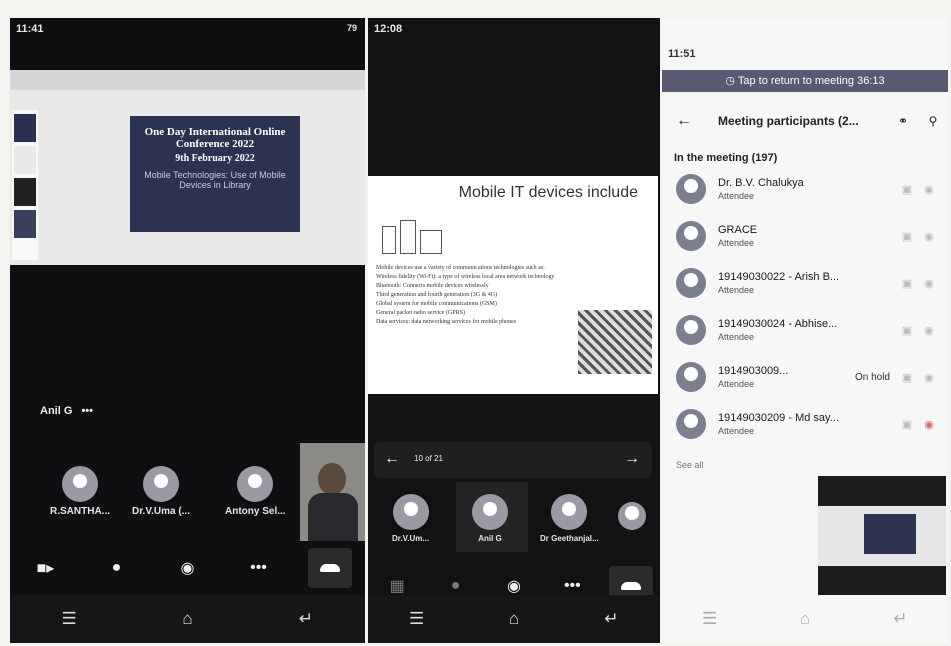 The width and height of the screenshot is (951, 646). What do you see at coordinates (811, 81) in the screenshot?
I see `banner-text: Tap to return to meeting 36:13` at bounding box center [811, 81].